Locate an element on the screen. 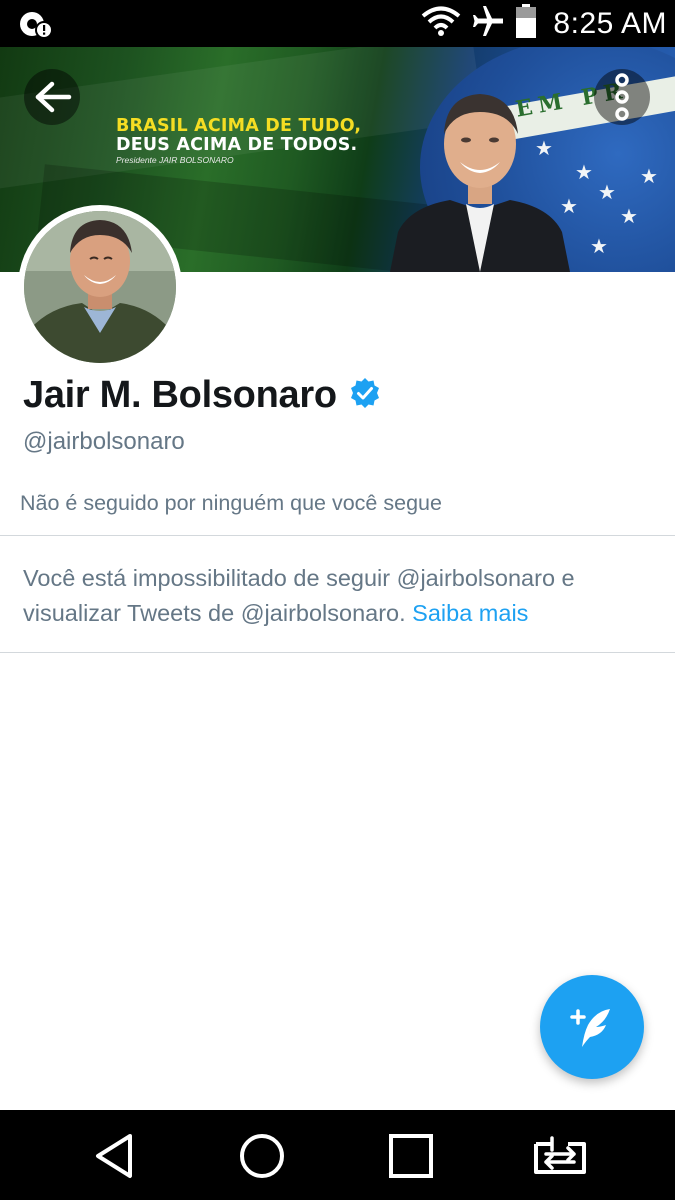 This screenshot has width=675, height=1200. notification-alert-icon is located at coordinates (36, 24).